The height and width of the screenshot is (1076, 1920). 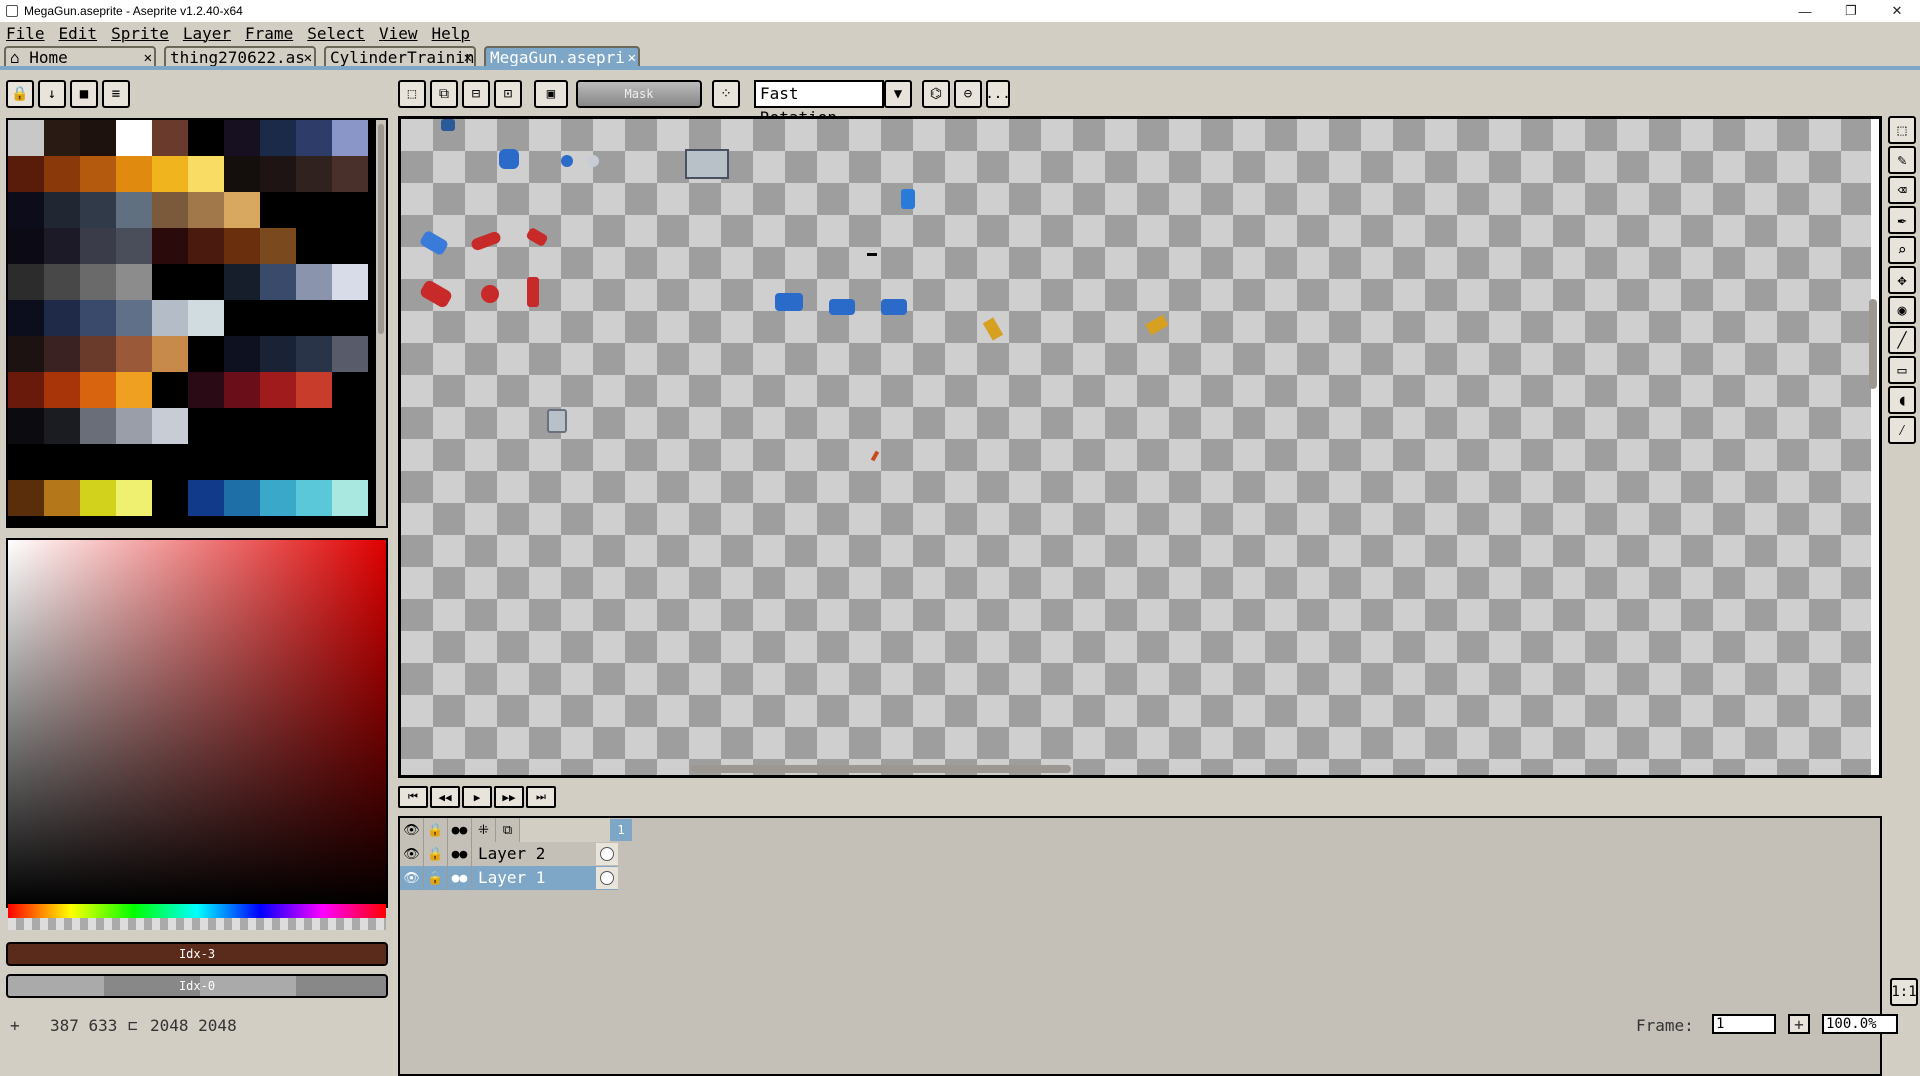 I want to click on cel, so click(x=607, y=878).